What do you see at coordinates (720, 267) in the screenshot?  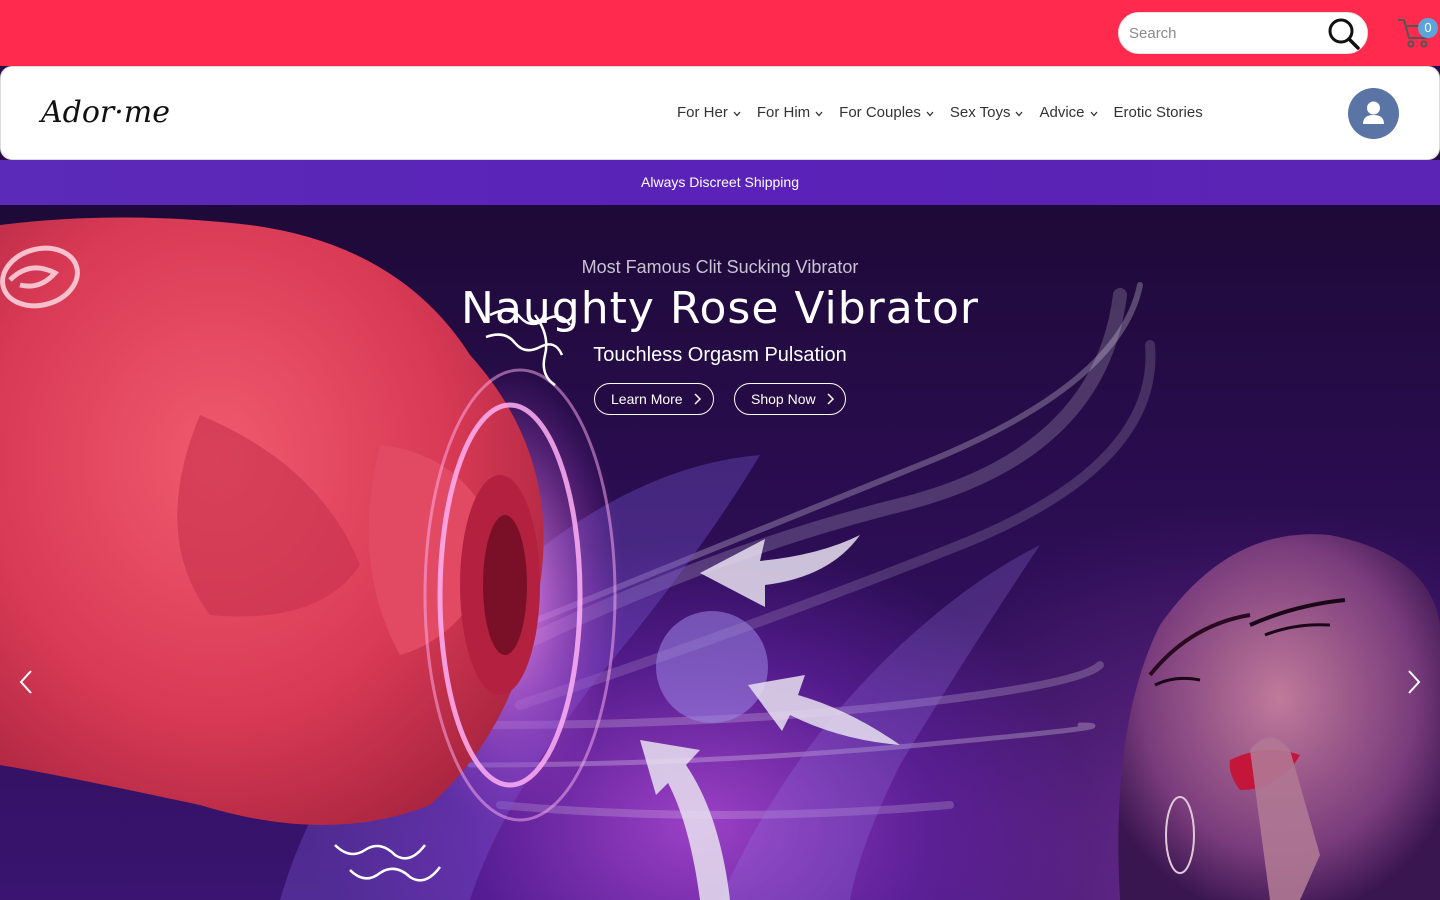 I see `hero-subtitle: Most Famous Clit Sucking Vibrator` at bounding box center [720, 267].